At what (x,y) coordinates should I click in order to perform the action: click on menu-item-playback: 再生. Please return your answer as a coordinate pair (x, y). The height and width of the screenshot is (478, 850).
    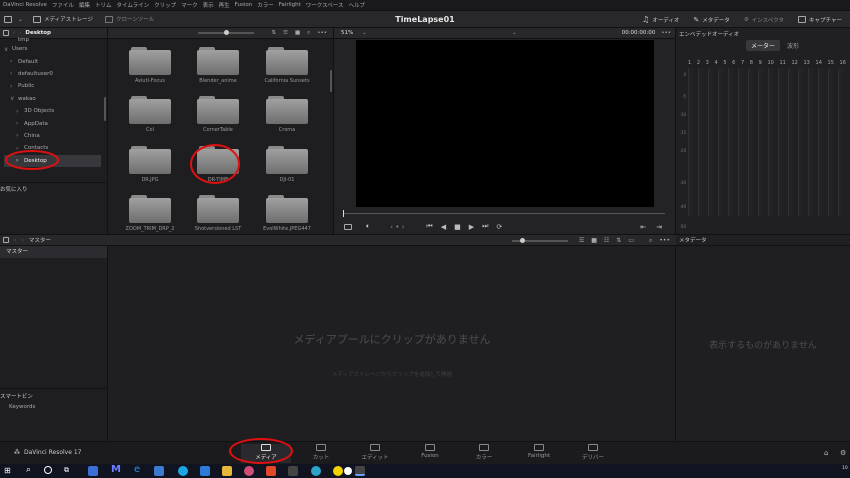
    Looking at the image, I should click on (224, 5).